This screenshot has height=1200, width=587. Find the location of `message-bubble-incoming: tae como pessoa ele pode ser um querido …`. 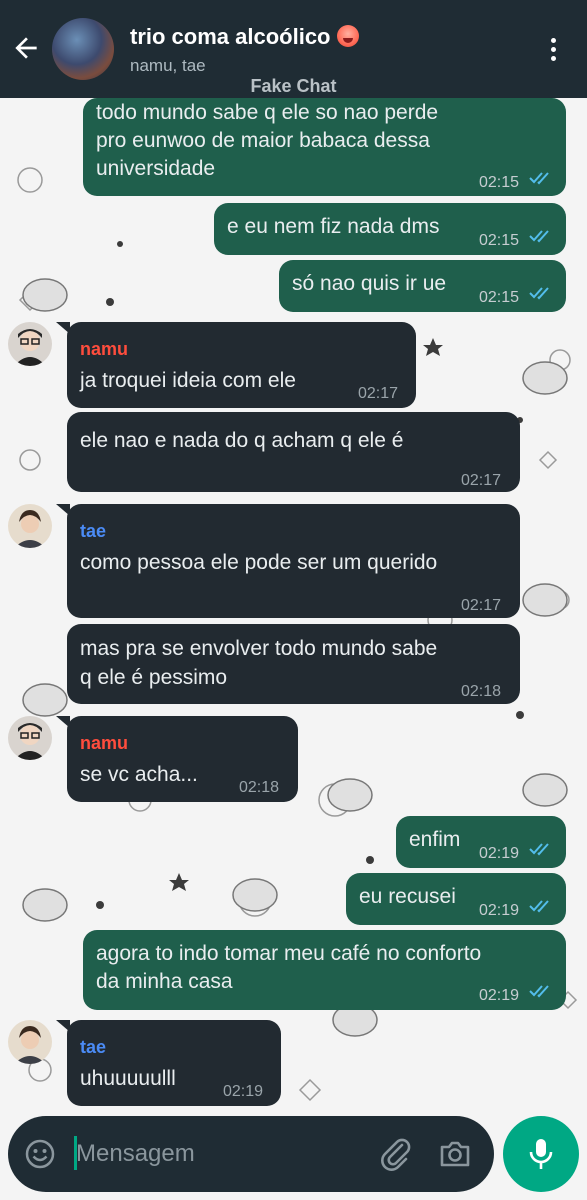

message-bubble-incoming: tae como pessoa ele pode ser um querido … is located at coordinates (293, 561).